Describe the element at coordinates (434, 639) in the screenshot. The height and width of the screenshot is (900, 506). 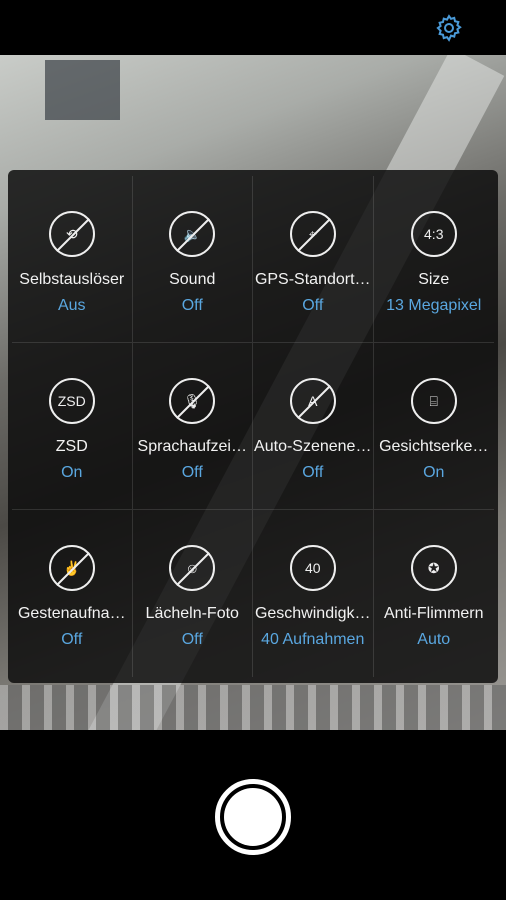
I see `setting-value: Auto` at that location.